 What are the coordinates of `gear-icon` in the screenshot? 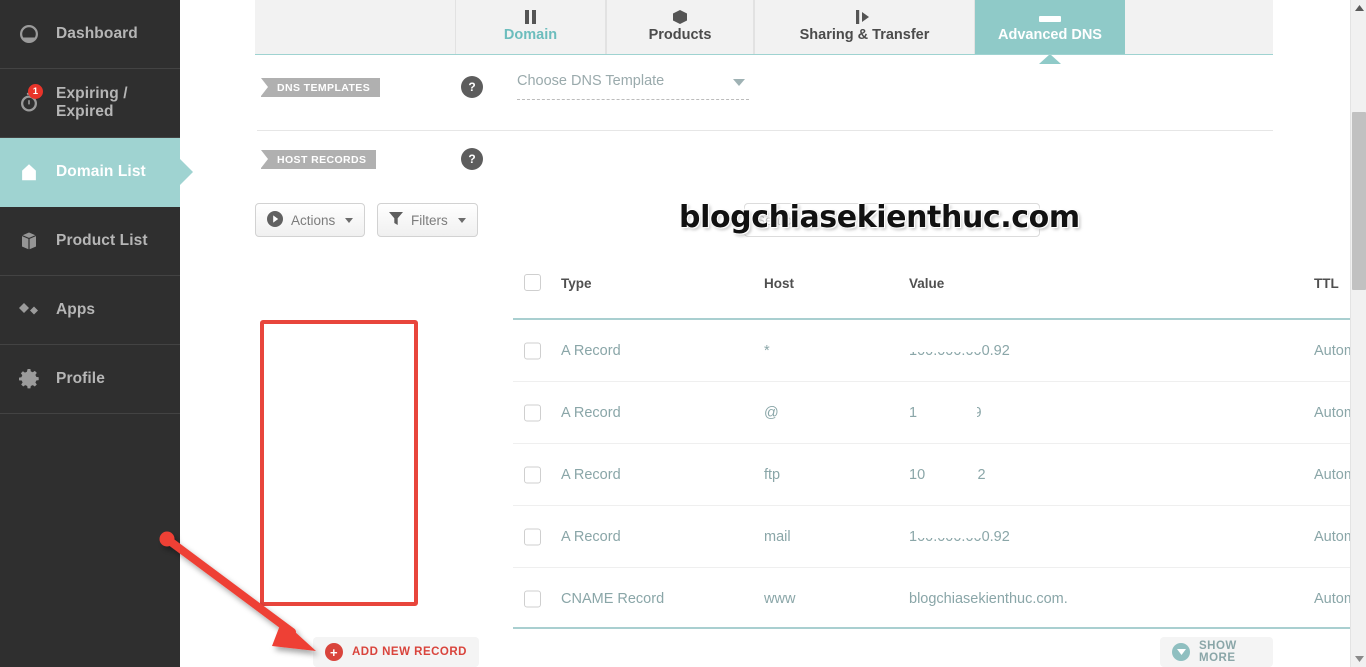 It's located at (29, 379).